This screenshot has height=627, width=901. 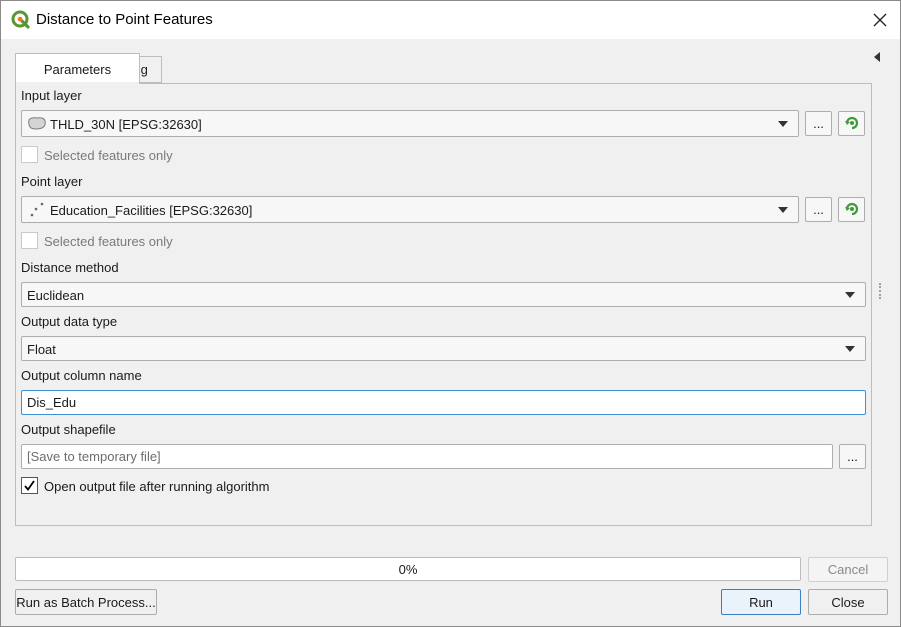 What do you see at coordinates (410, 209) in the screenshot?
I see `point-layer-combo: Education_Facilities [EPSG:32630]` at bounding box center [410, 209].